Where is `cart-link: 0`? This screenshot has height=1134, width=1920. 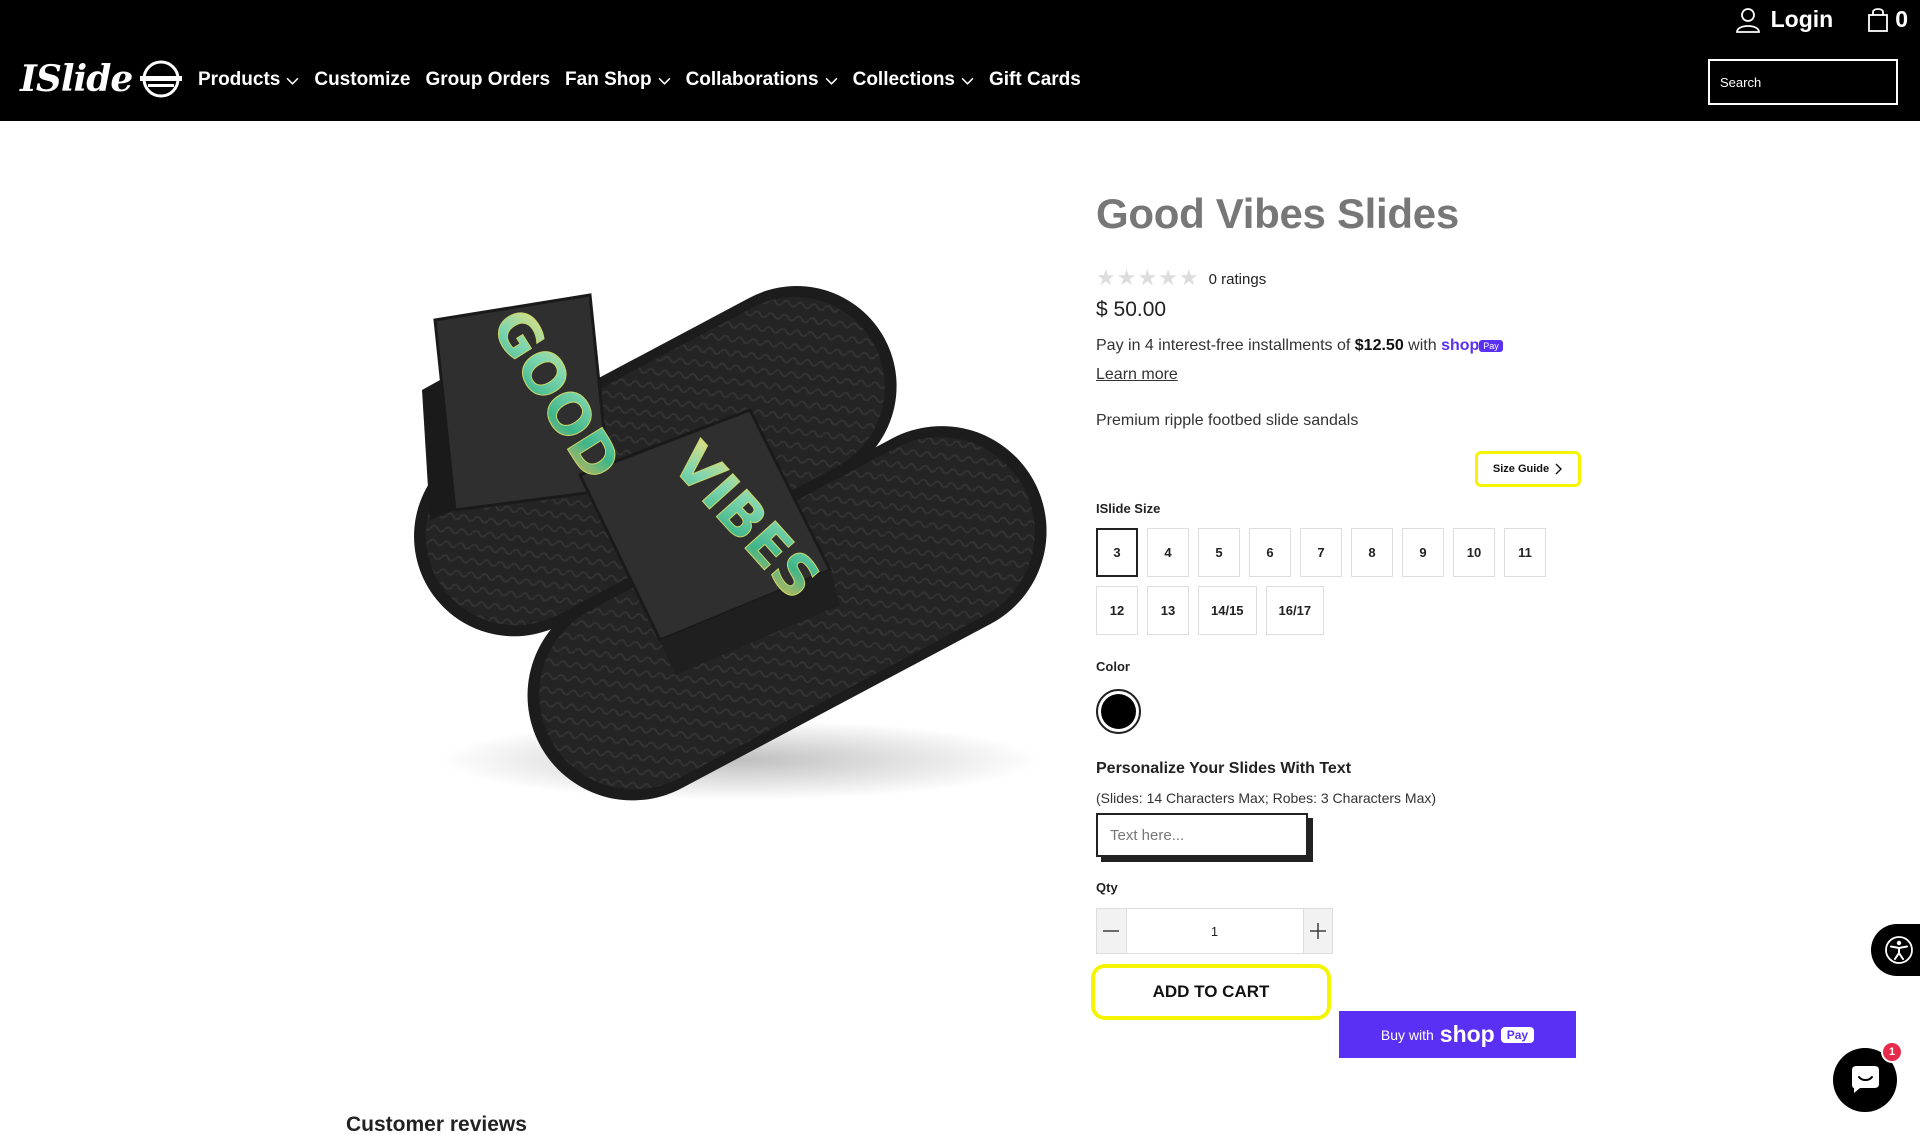 cart-link: 0 is located at coordinates (1887, 19).